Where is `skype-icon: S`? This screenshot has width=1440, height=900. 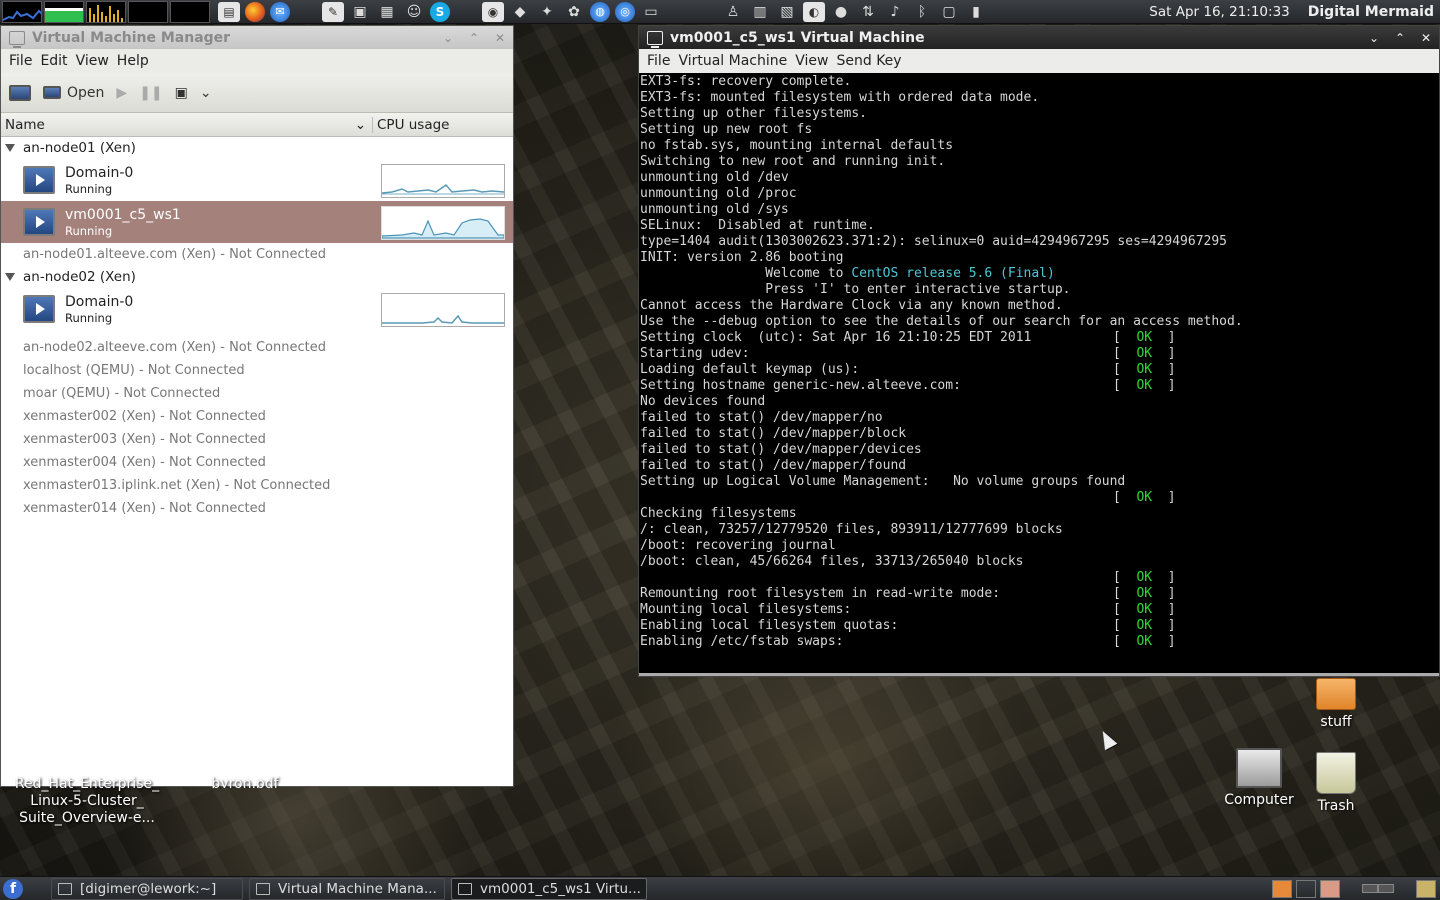
skype-icon: S is located at coordinates (440, 11).